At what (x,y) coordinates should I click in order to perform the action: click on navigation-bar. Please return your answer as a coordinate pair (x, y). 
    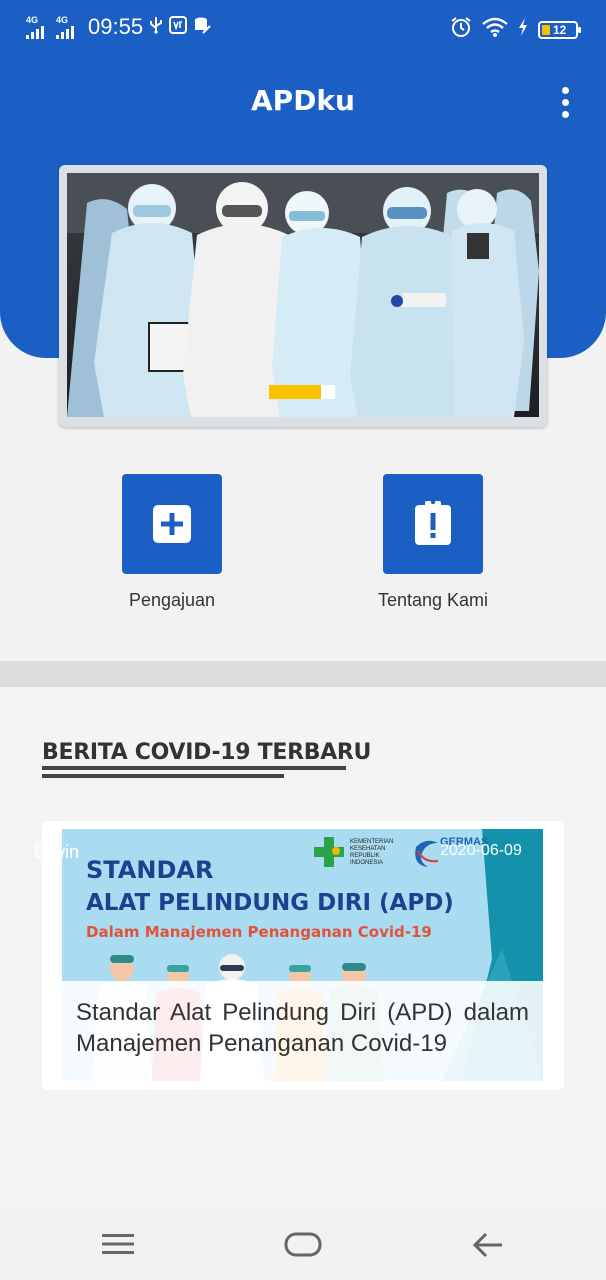
    Looking at the image, I should click on (303, 1243).